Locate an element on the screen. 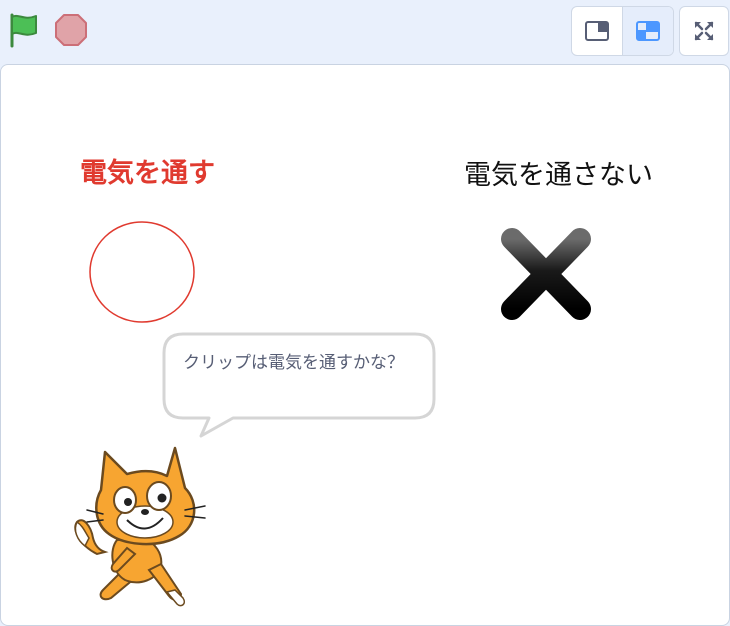  normal-stage-button is located at coordinates (647, 31).